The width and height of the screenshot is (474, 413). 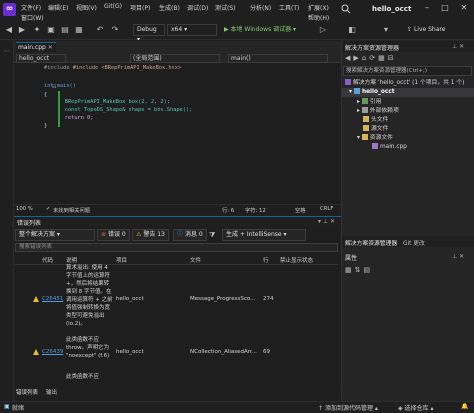 What do you see at coordinates (45, 126) in the screenshot?
I see `code-line: }` at bounding box center [45, 126].